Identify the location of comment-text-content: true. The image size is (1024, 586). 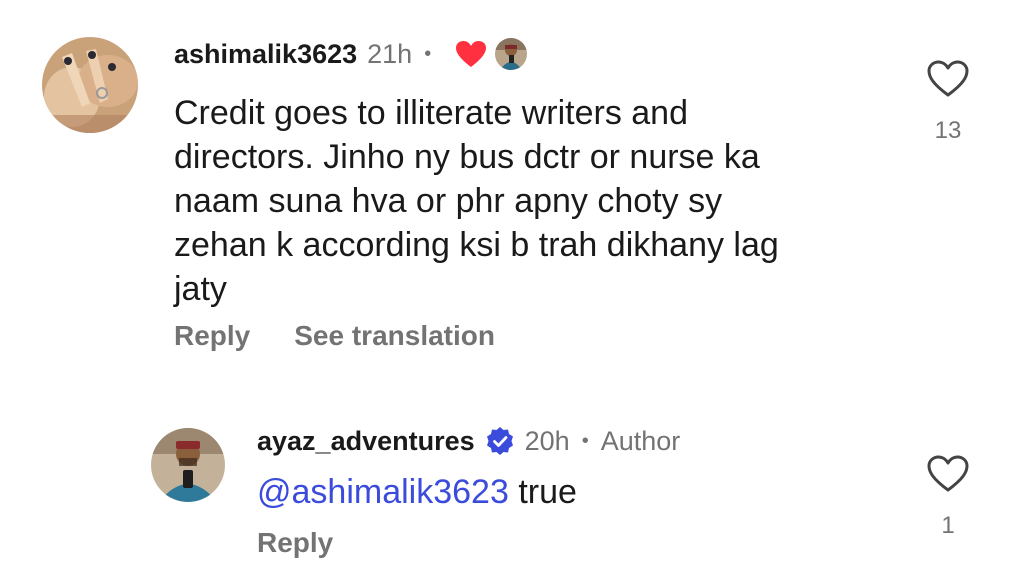
(542, 492).